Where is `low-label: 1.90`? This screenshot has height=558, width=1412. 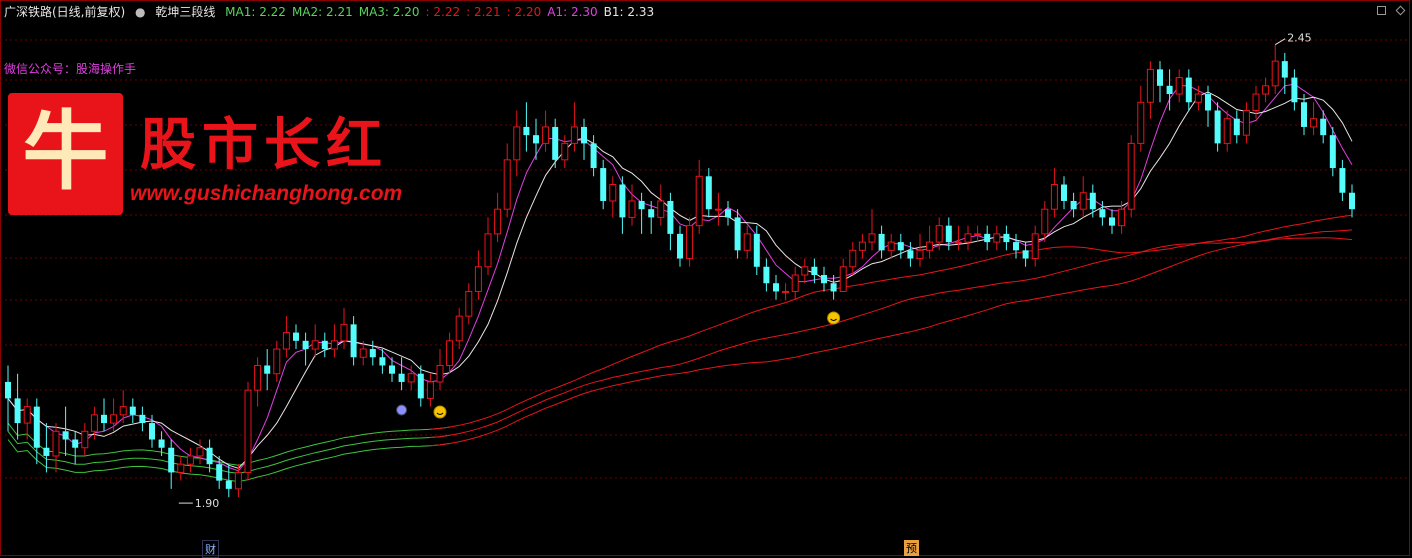 low-label: 1.90 is located at coordinates (207, 503).